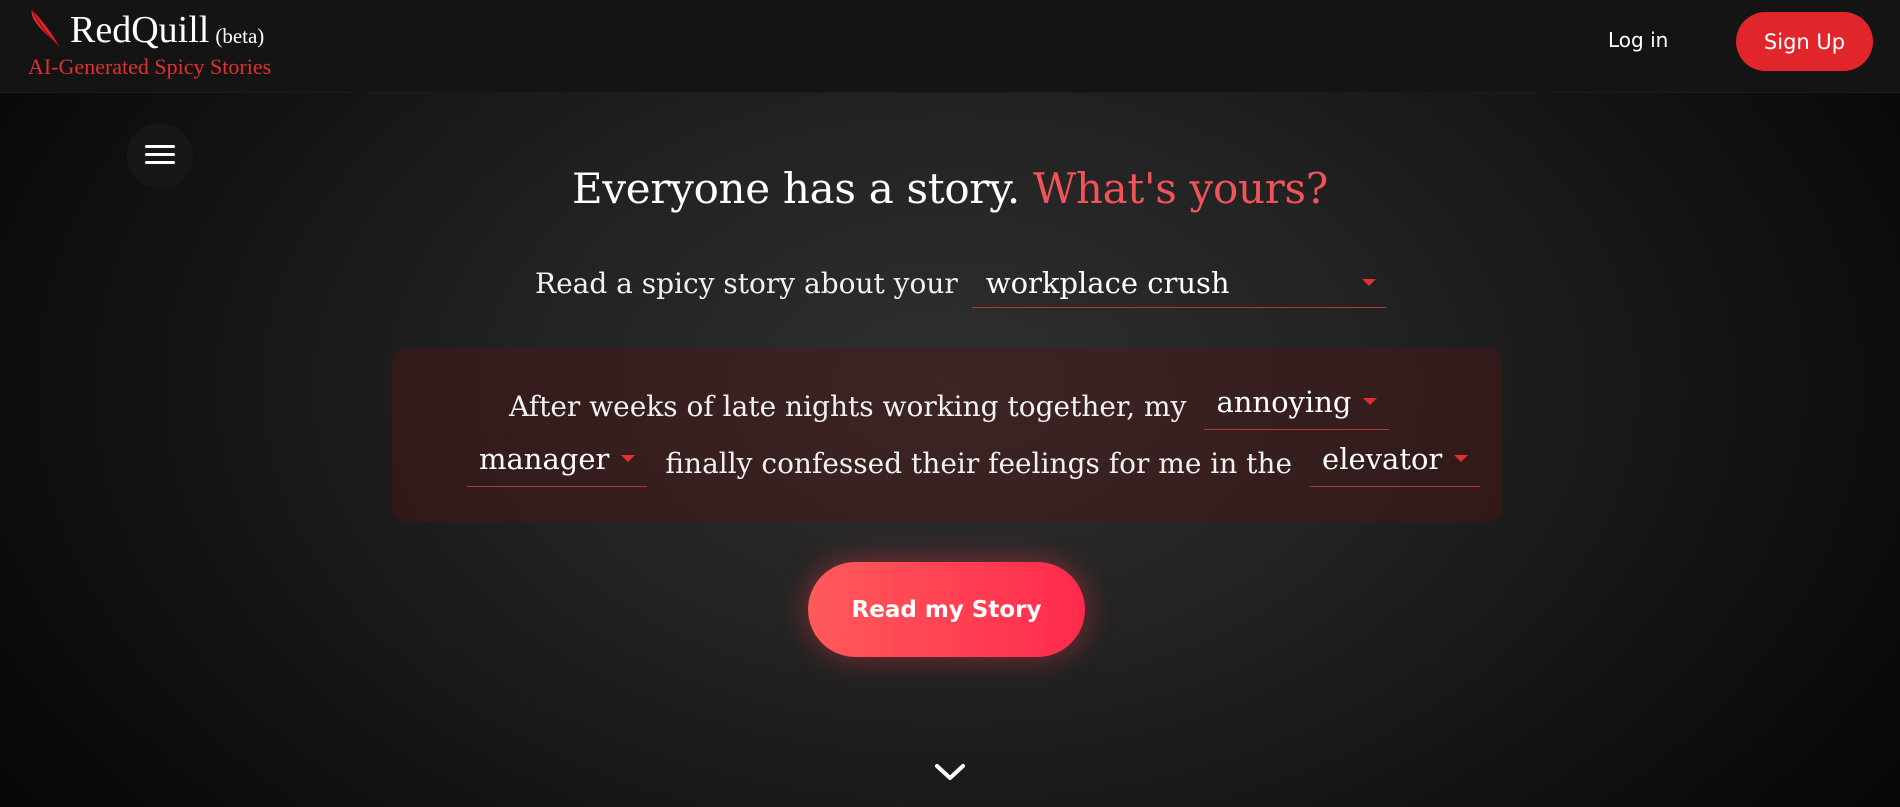  I want to click on role-dropdown-value: manager, so click(544, 458).